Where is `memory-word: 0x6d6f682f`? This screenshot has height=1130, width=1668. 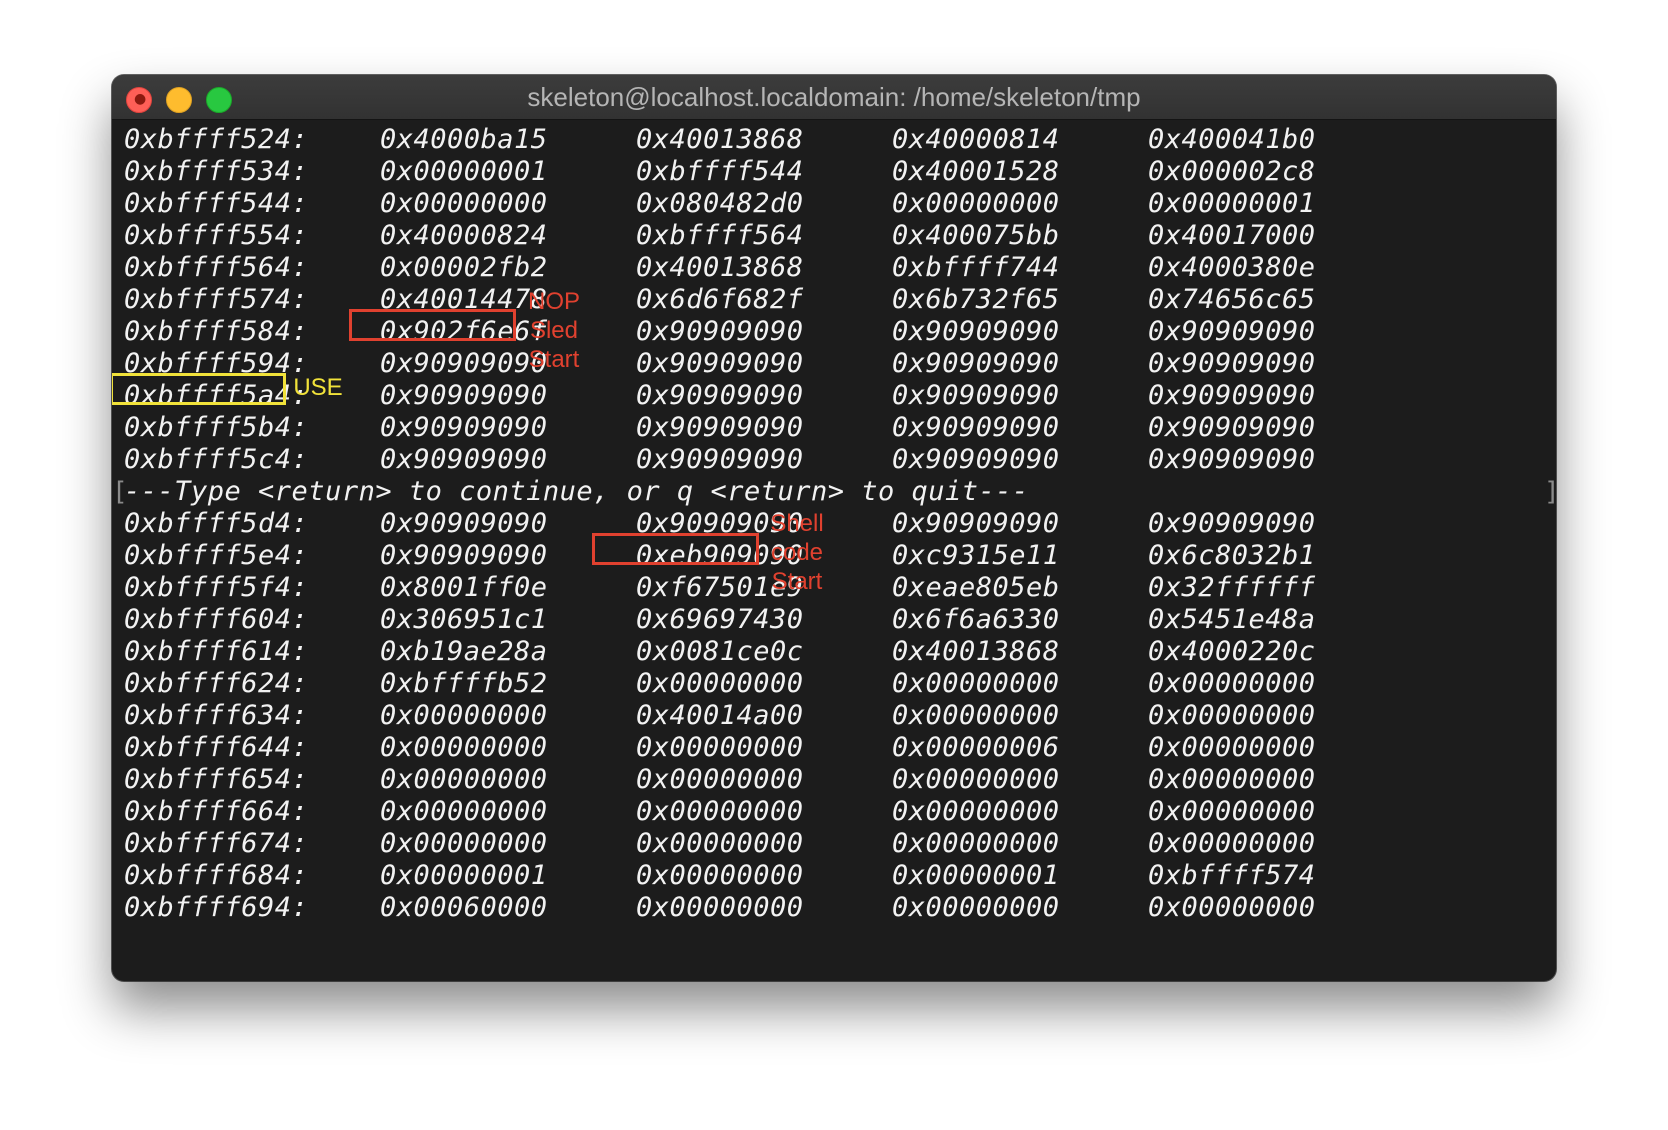
memory-word: 0x6d6f682f is located at coordinates (720, 299).